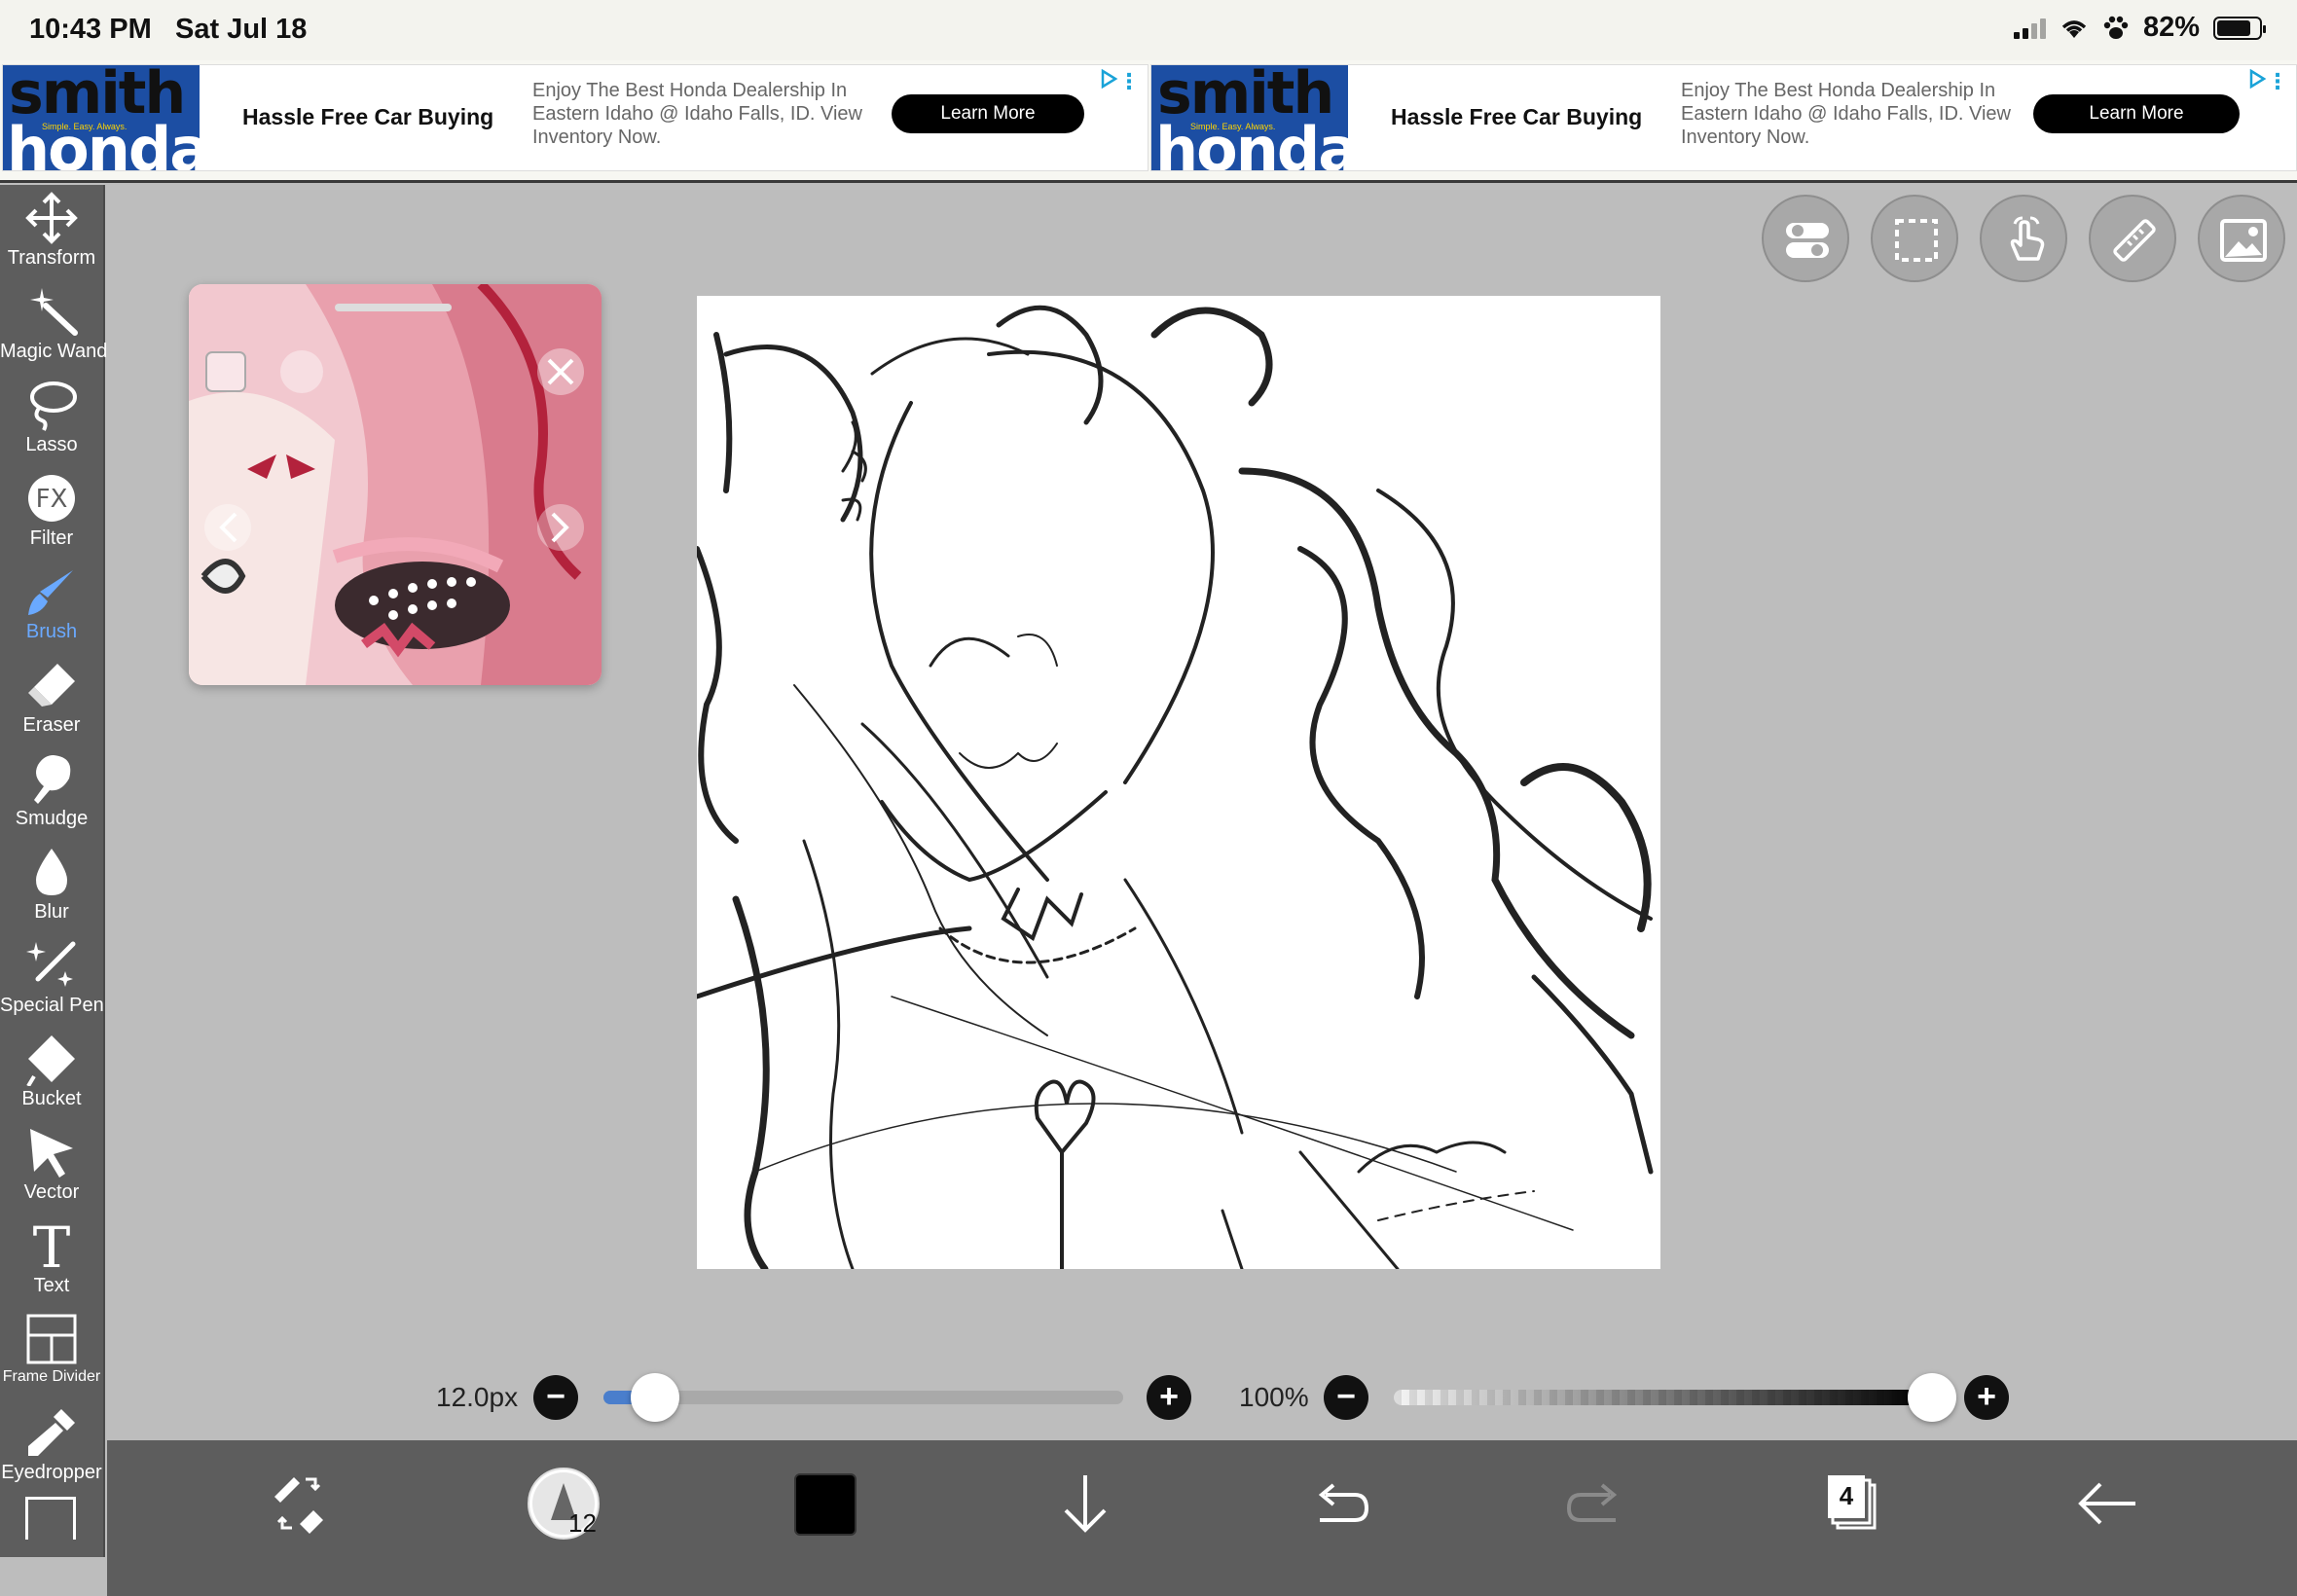  Describe the element at coordinates (51, 1432) in the screenshot. I see `eyedropper-icon` at that location.